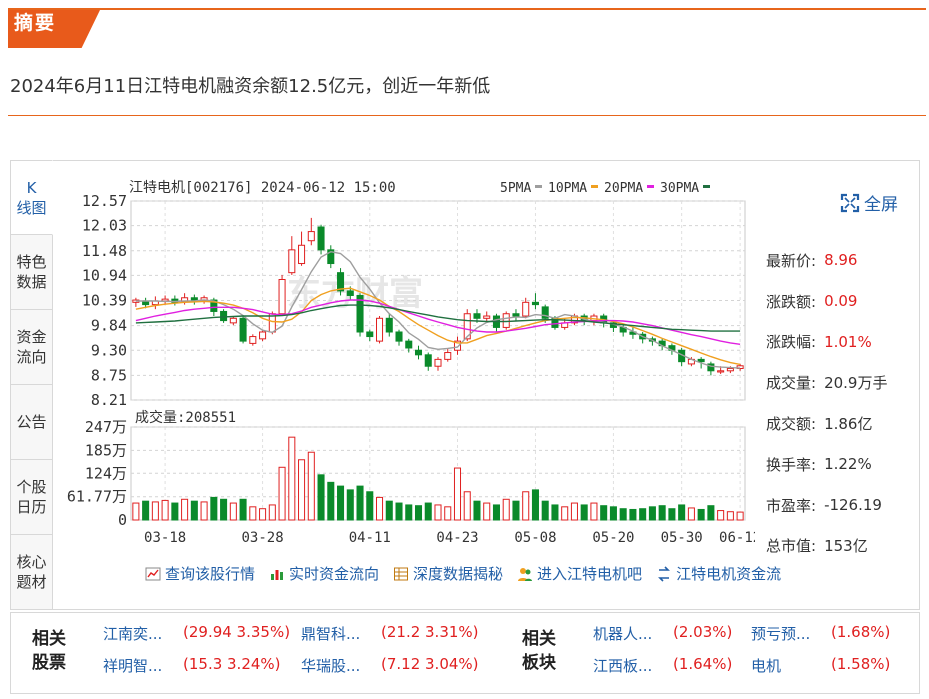 This screenshot has height=699, width=929. What do you see at coordinates (153, 573) in the screenshot?
I see `line-chart-icon` at bounding box center [153, 573].